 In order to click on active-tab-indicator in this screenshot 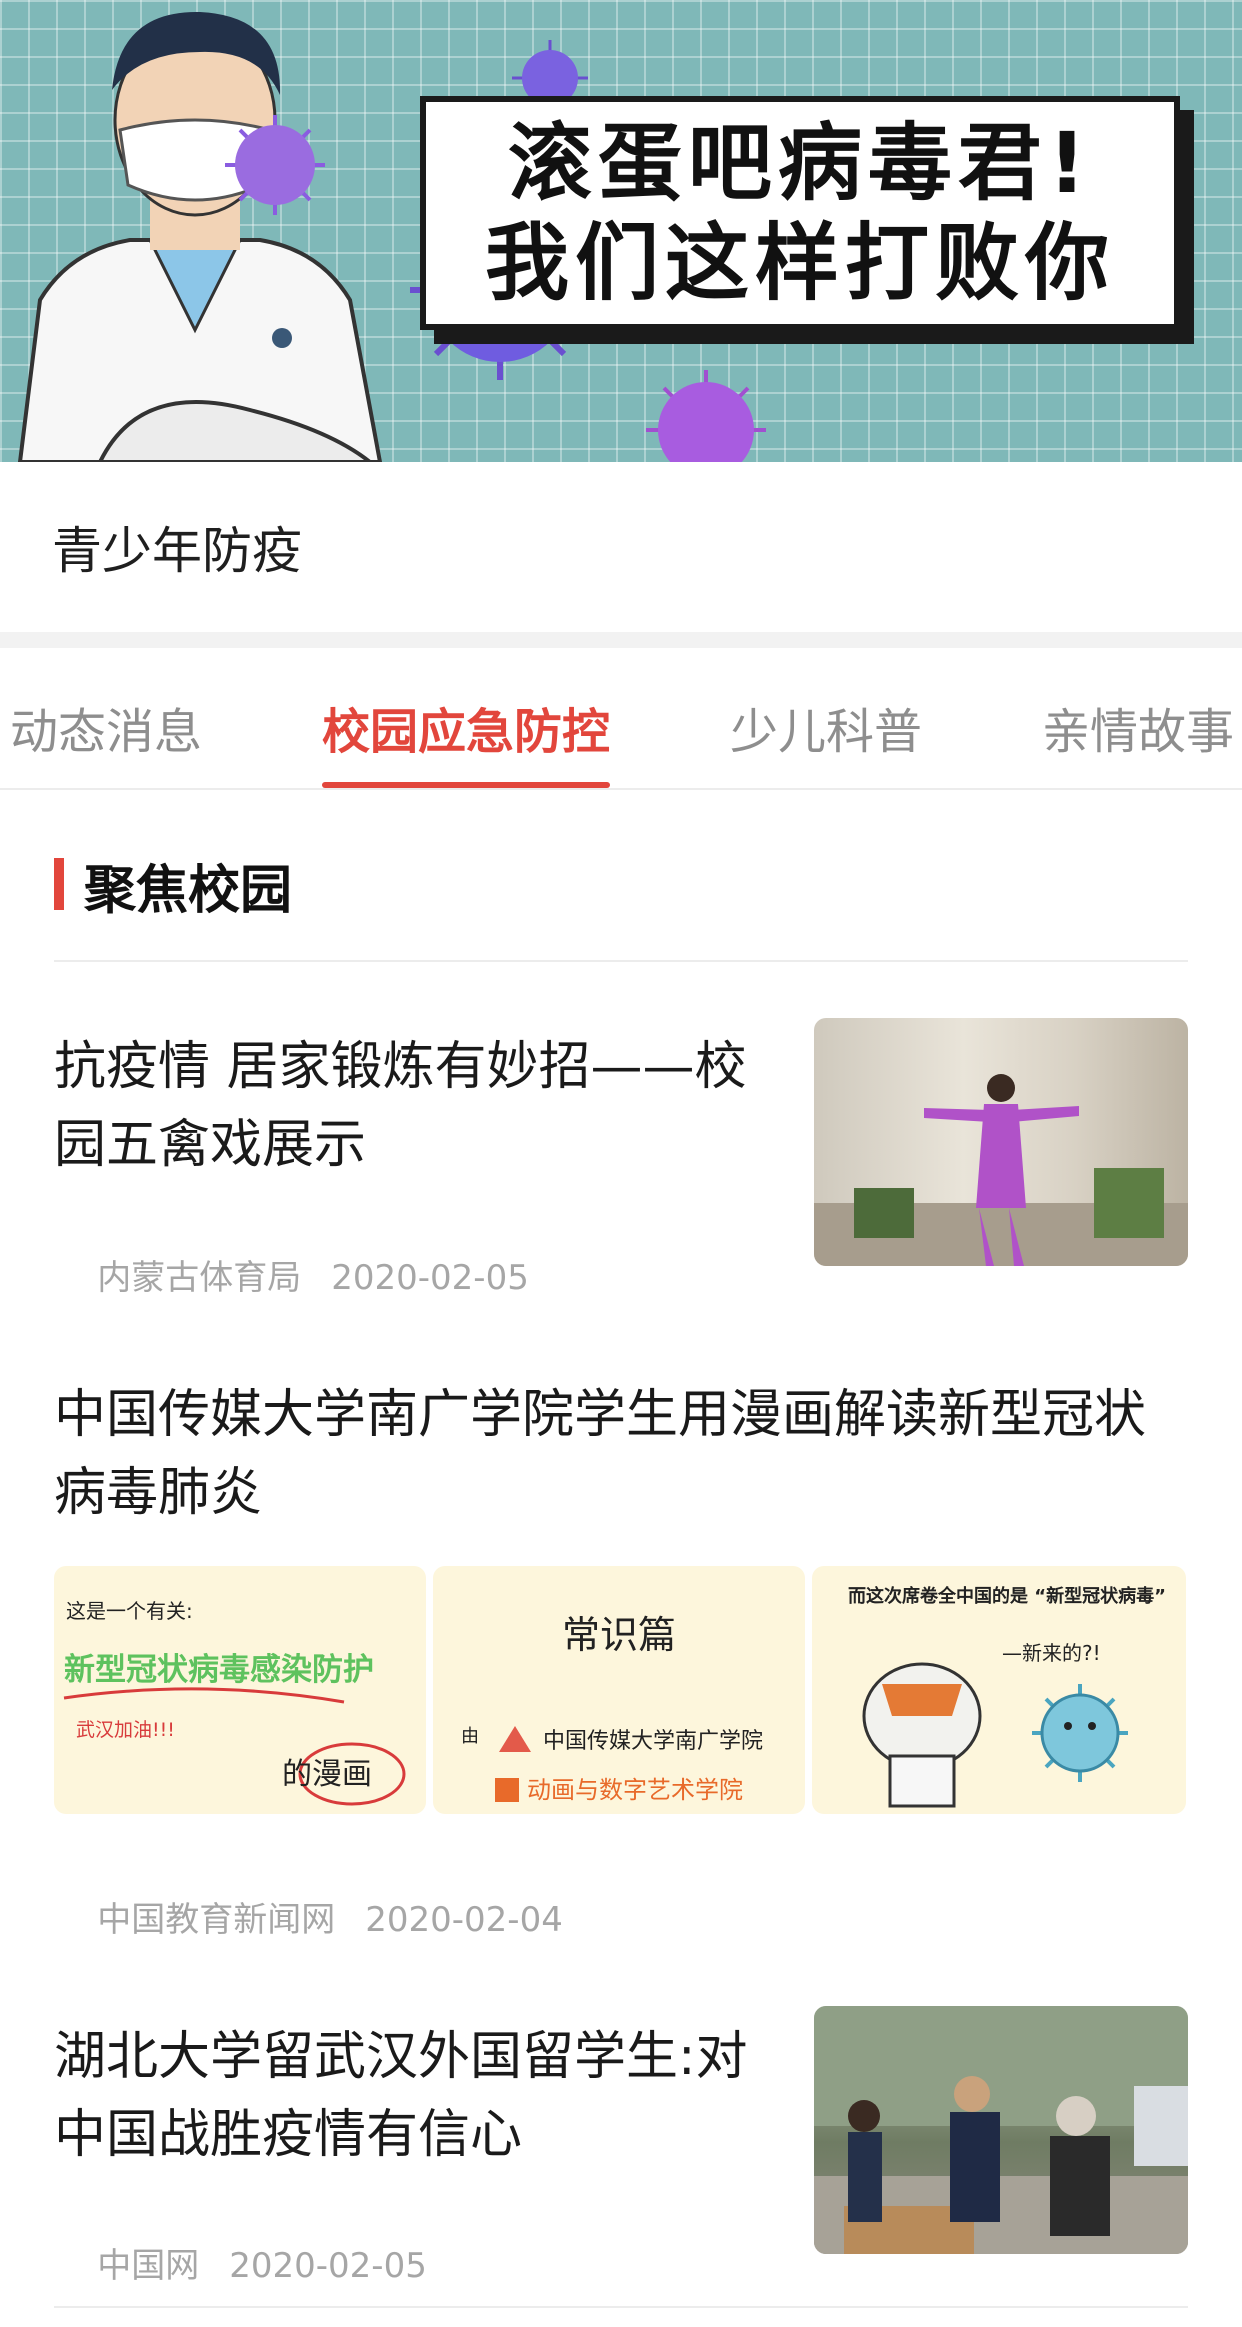, I will do `click(466, 785)`.